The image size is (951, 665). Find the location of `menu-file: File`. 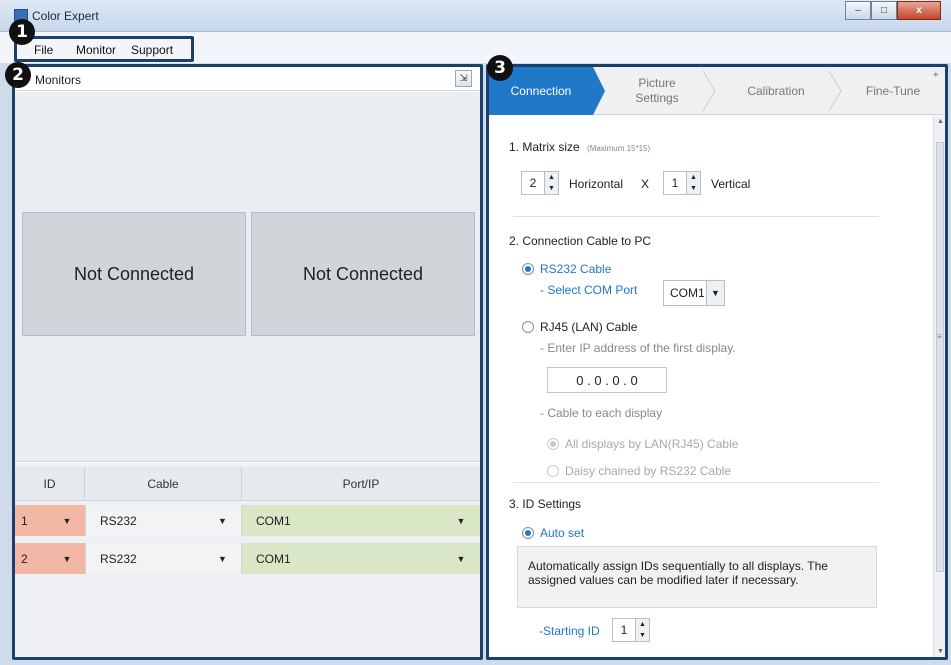

menu-file: File is located at coordinates (43, 50).